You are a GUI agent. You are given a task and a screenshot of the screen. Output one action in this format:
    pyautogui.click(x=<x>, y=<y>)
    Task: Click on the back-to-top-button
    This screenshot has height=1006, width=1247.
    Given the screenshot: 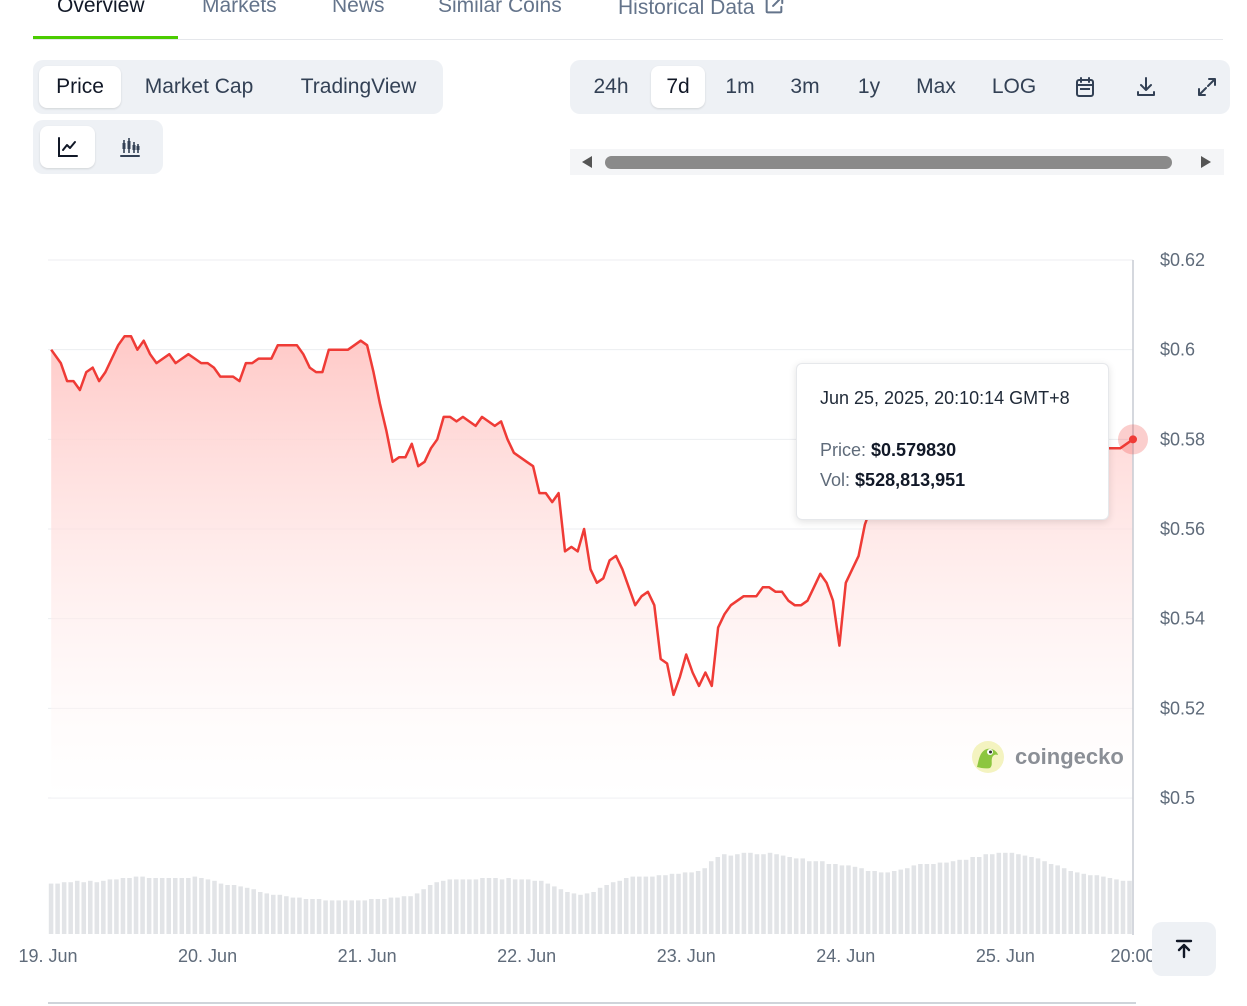 What is the action you would take?
    pyautogui.click(x=1184, y=949)
    